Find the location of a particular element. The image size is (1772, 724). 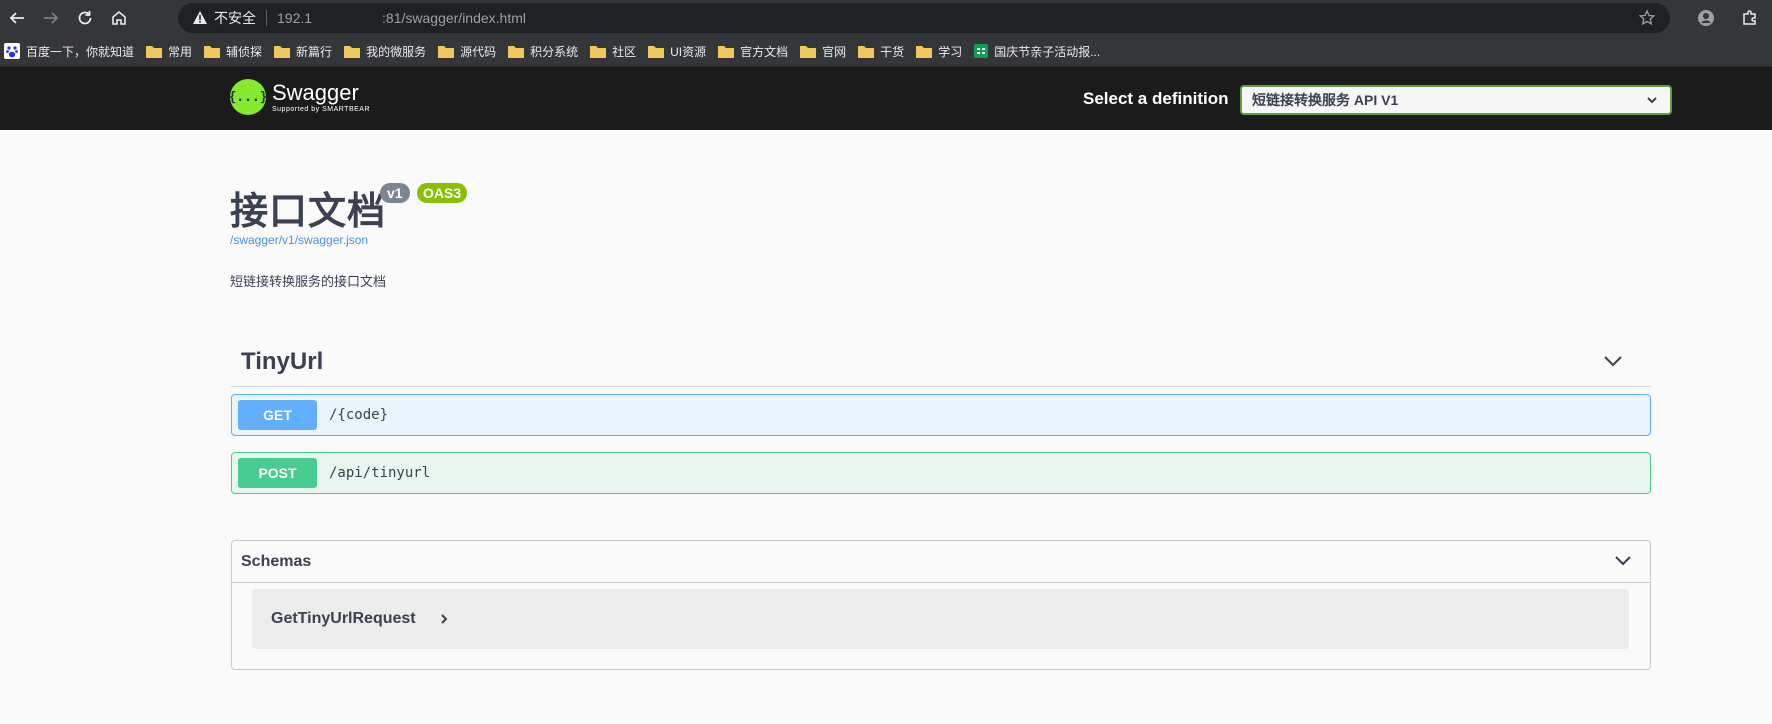

schema-model-gettinyurlrequest: GetTinyUrlRequest is located at coordinates (940, 619).